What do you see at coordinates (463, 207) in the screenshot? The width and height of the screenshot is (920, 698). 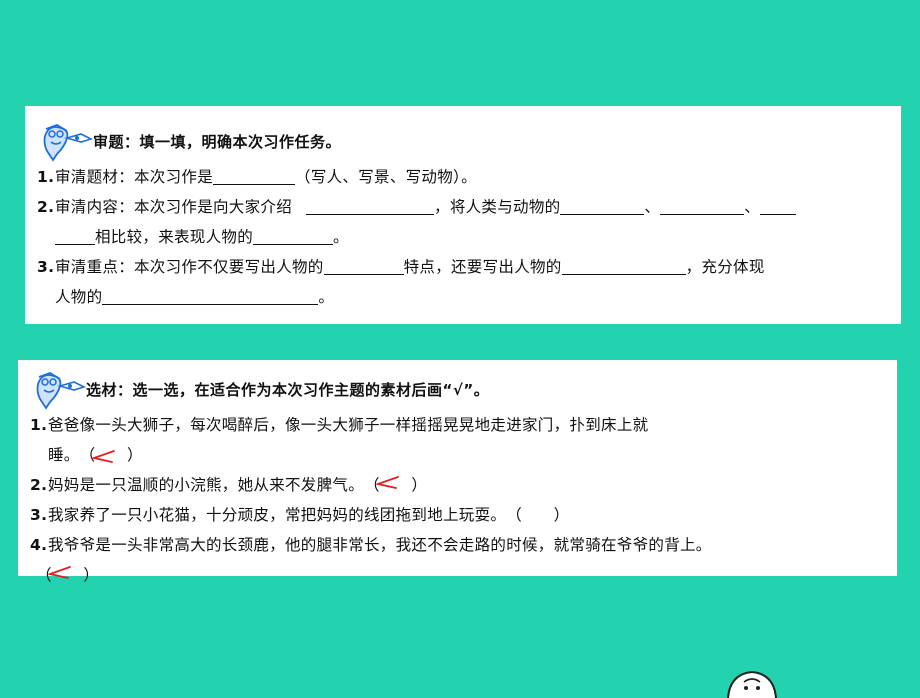 I see `task-item-2: 2.审清内容：本次习作是向大家介绍 ，将人类与动物的、、` at bounding box center [463, 207].